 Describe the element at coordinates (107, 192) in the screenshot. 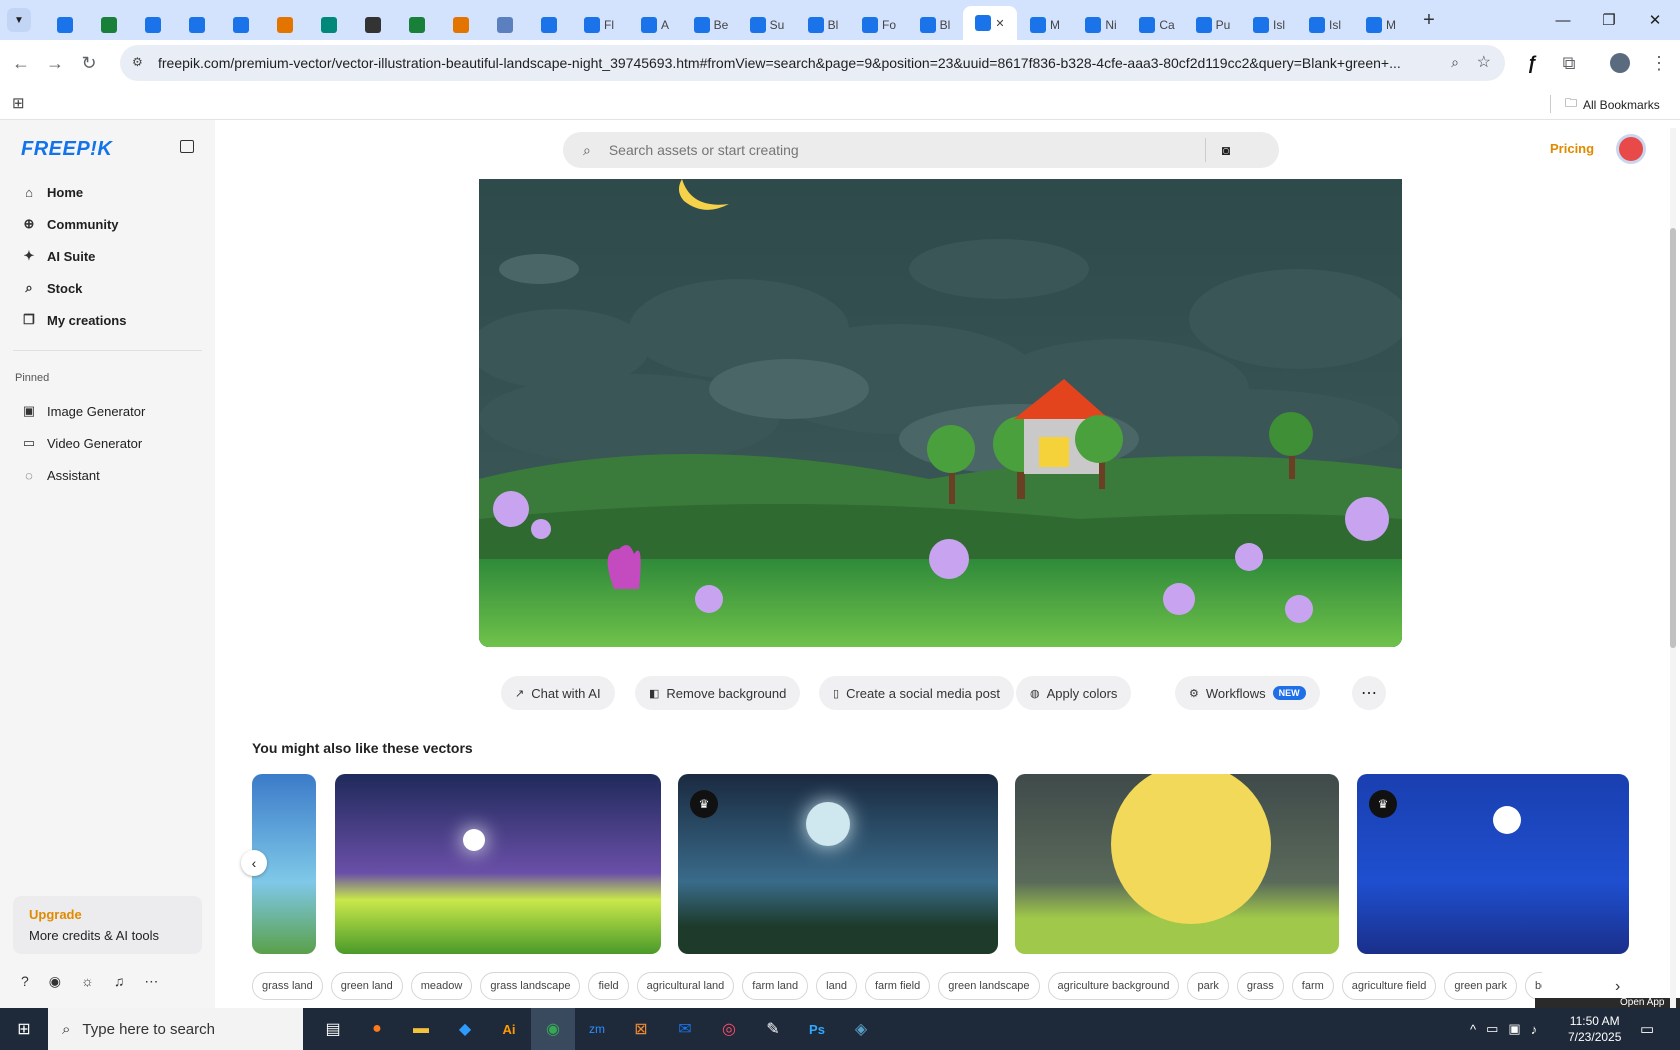

I see `sidebar-item-home: ⌂ Home` at that location.